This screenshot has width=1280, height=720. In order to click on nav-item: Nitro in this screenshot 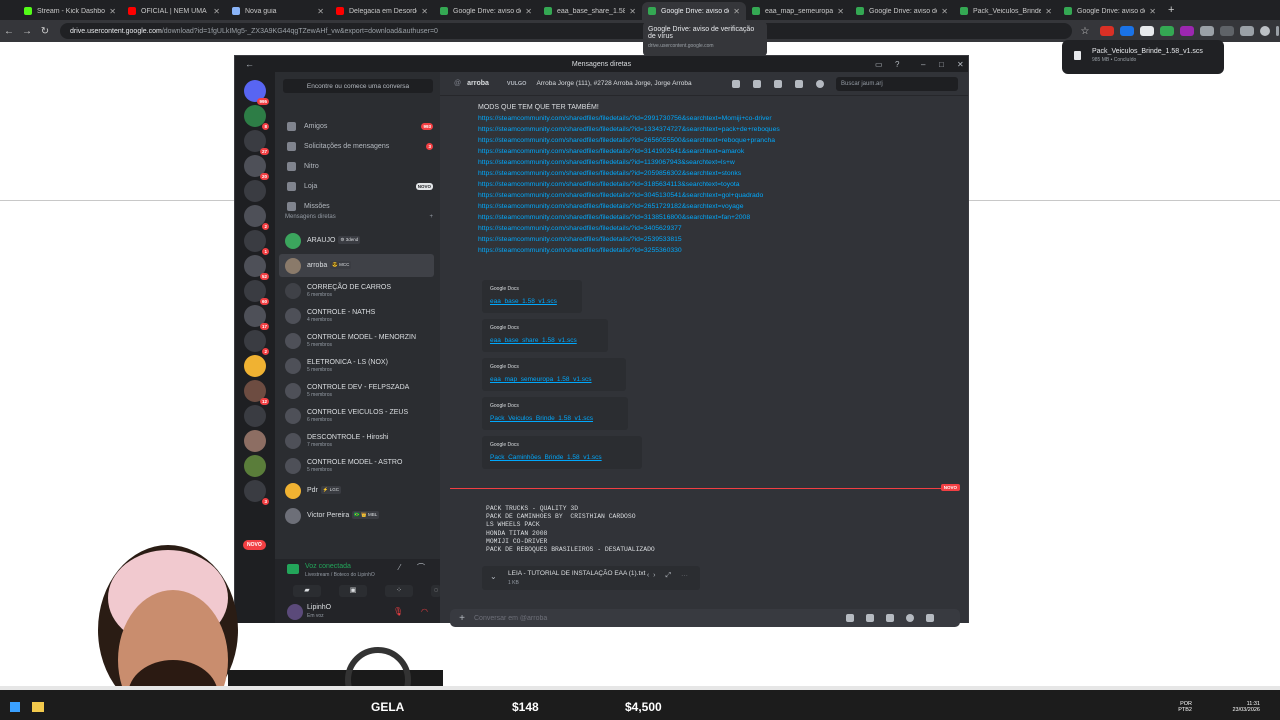, I will do `click(357, 166)`.